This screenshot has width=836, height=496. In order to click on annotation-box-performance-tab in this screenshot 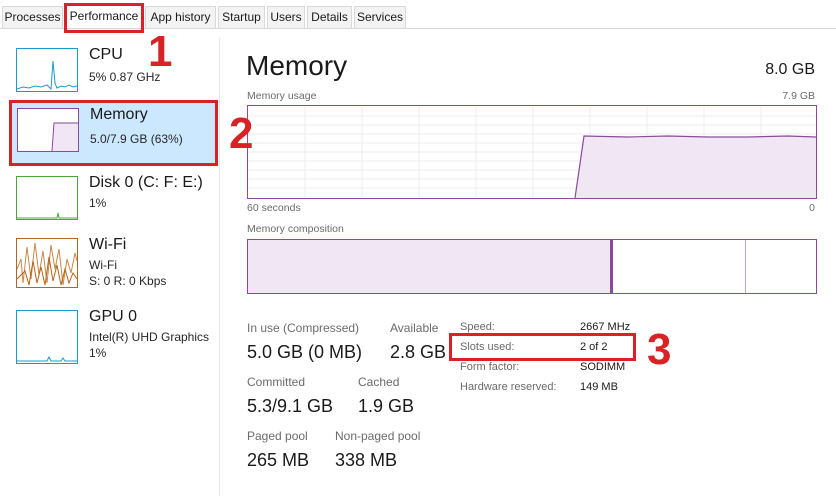, I will do `click(104, 18)`.